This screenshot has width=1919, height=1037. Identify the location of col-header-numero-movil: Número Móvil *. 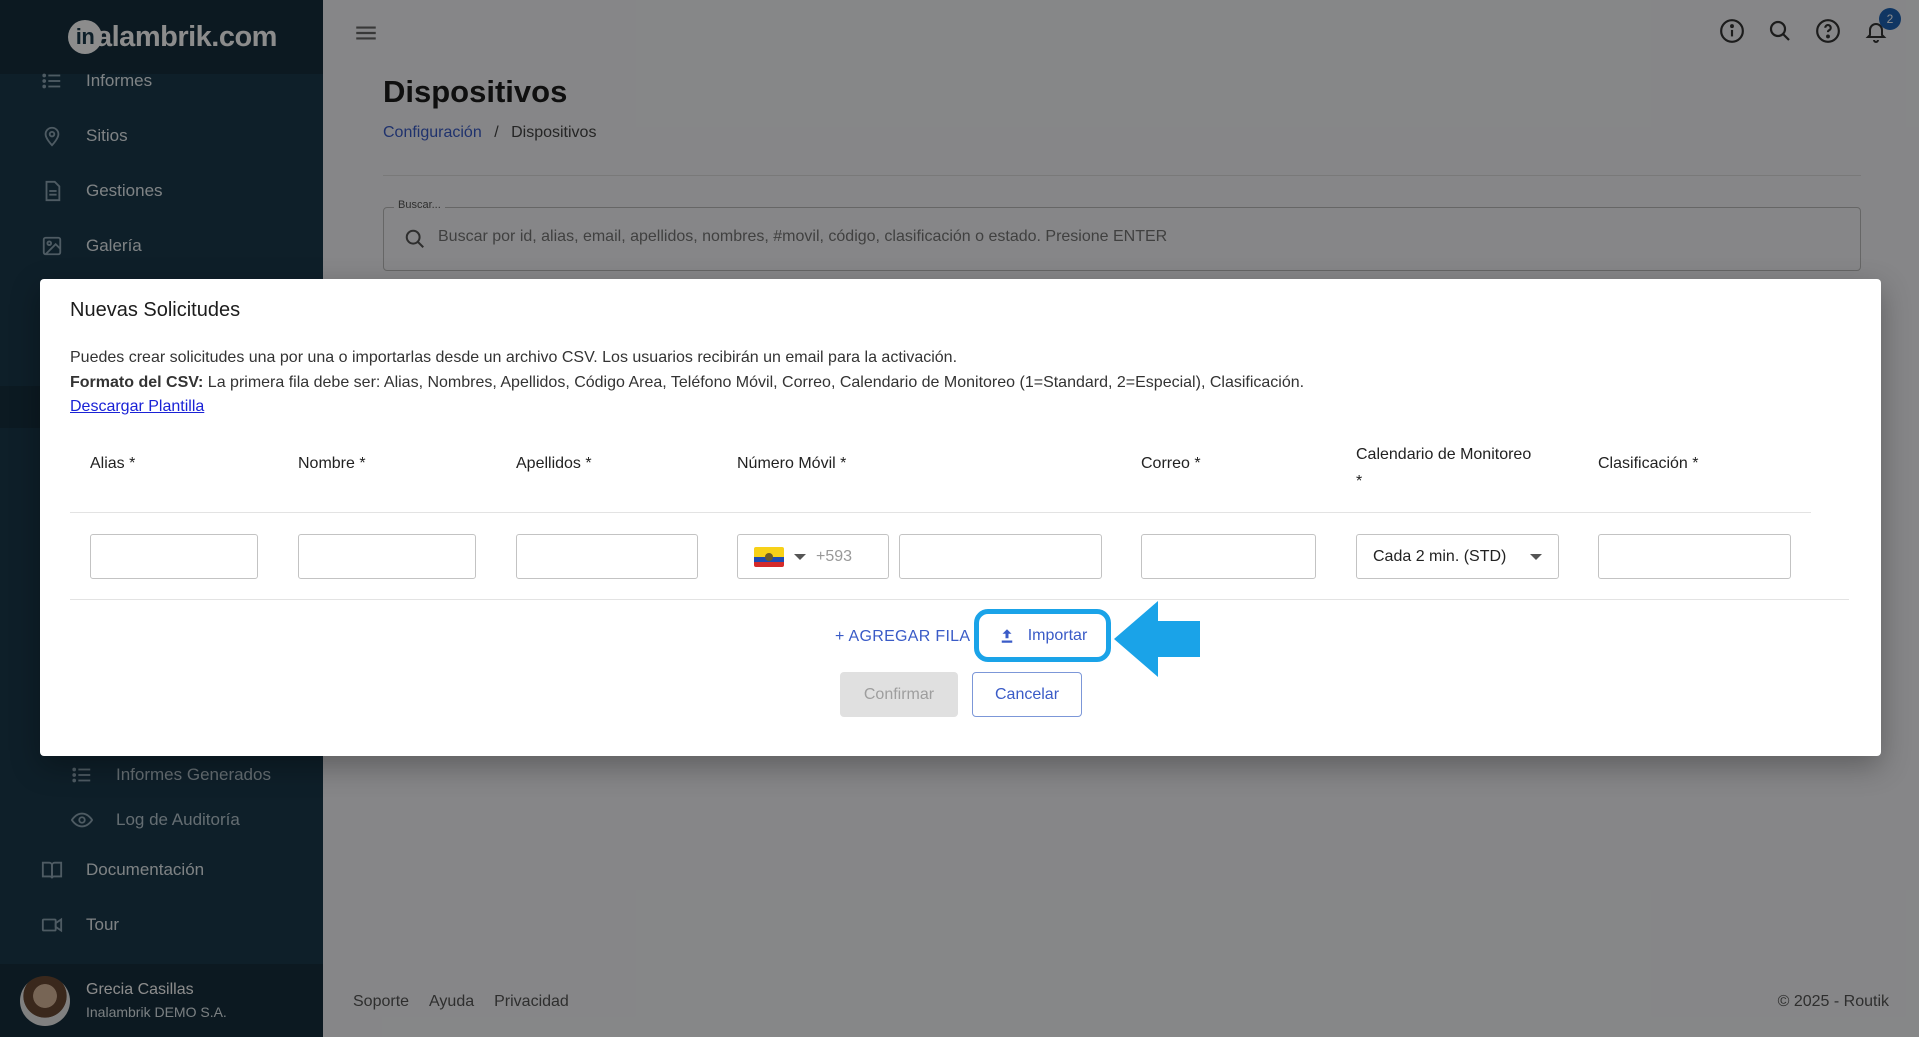
(792, 463).